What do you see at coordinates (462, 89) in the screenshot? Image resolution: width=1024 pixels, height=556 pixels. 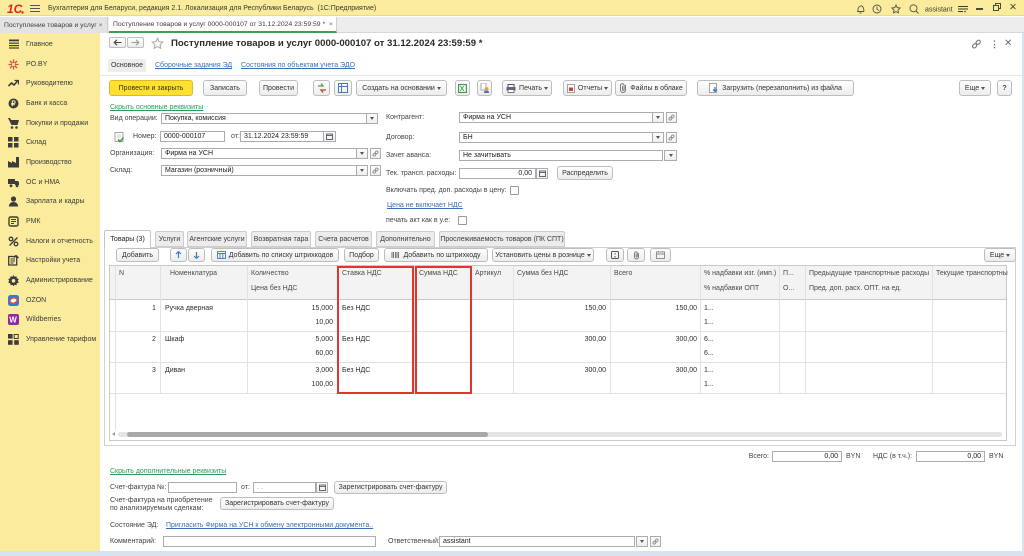 I see `svg-text: X` at bounding box center [462, 89].